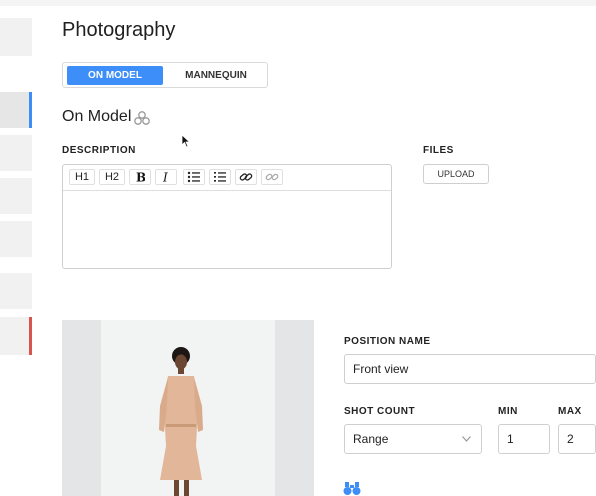 The width and height of the screenshot is (596, 496). Describe the element at coordinates (298, 3) in the screenshot. I see `top-bar` at that location.